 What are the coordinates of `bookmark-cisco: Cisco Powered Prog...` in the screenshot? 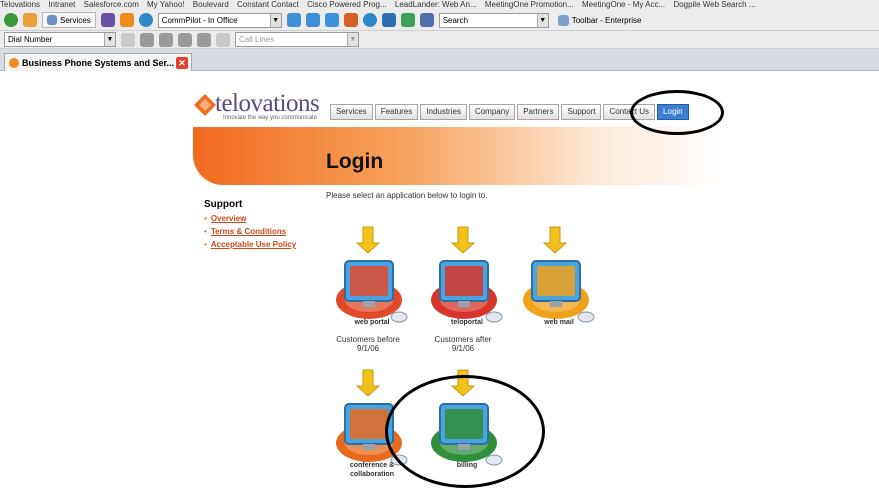 It's located at (347, 4).